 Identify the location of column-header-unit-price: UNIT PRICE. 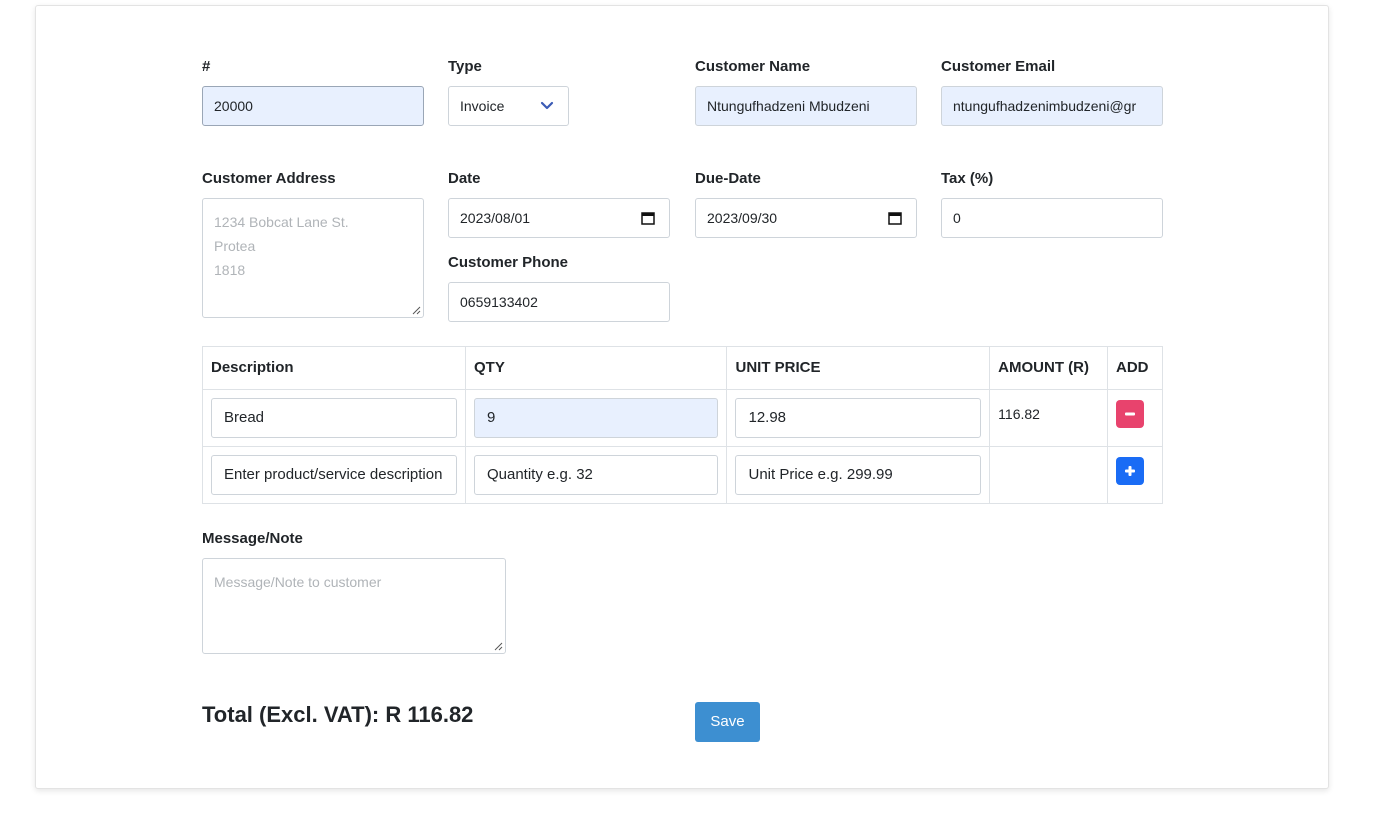
(858, 368).